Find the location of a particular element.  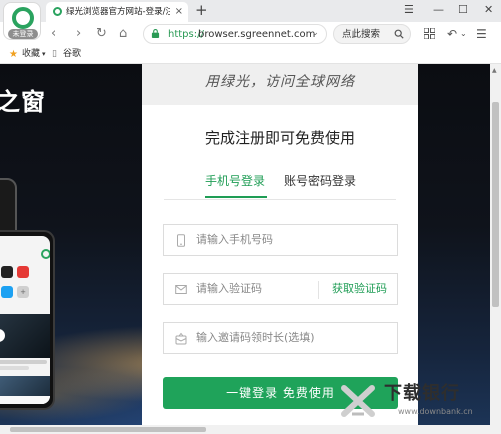

minimize-button: — is located at coordinates (438, 10).